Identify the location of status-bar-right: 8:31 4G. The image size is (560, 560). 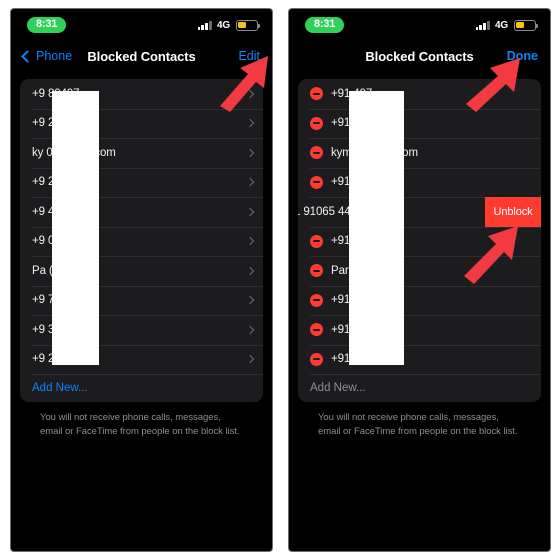
(419, 25).